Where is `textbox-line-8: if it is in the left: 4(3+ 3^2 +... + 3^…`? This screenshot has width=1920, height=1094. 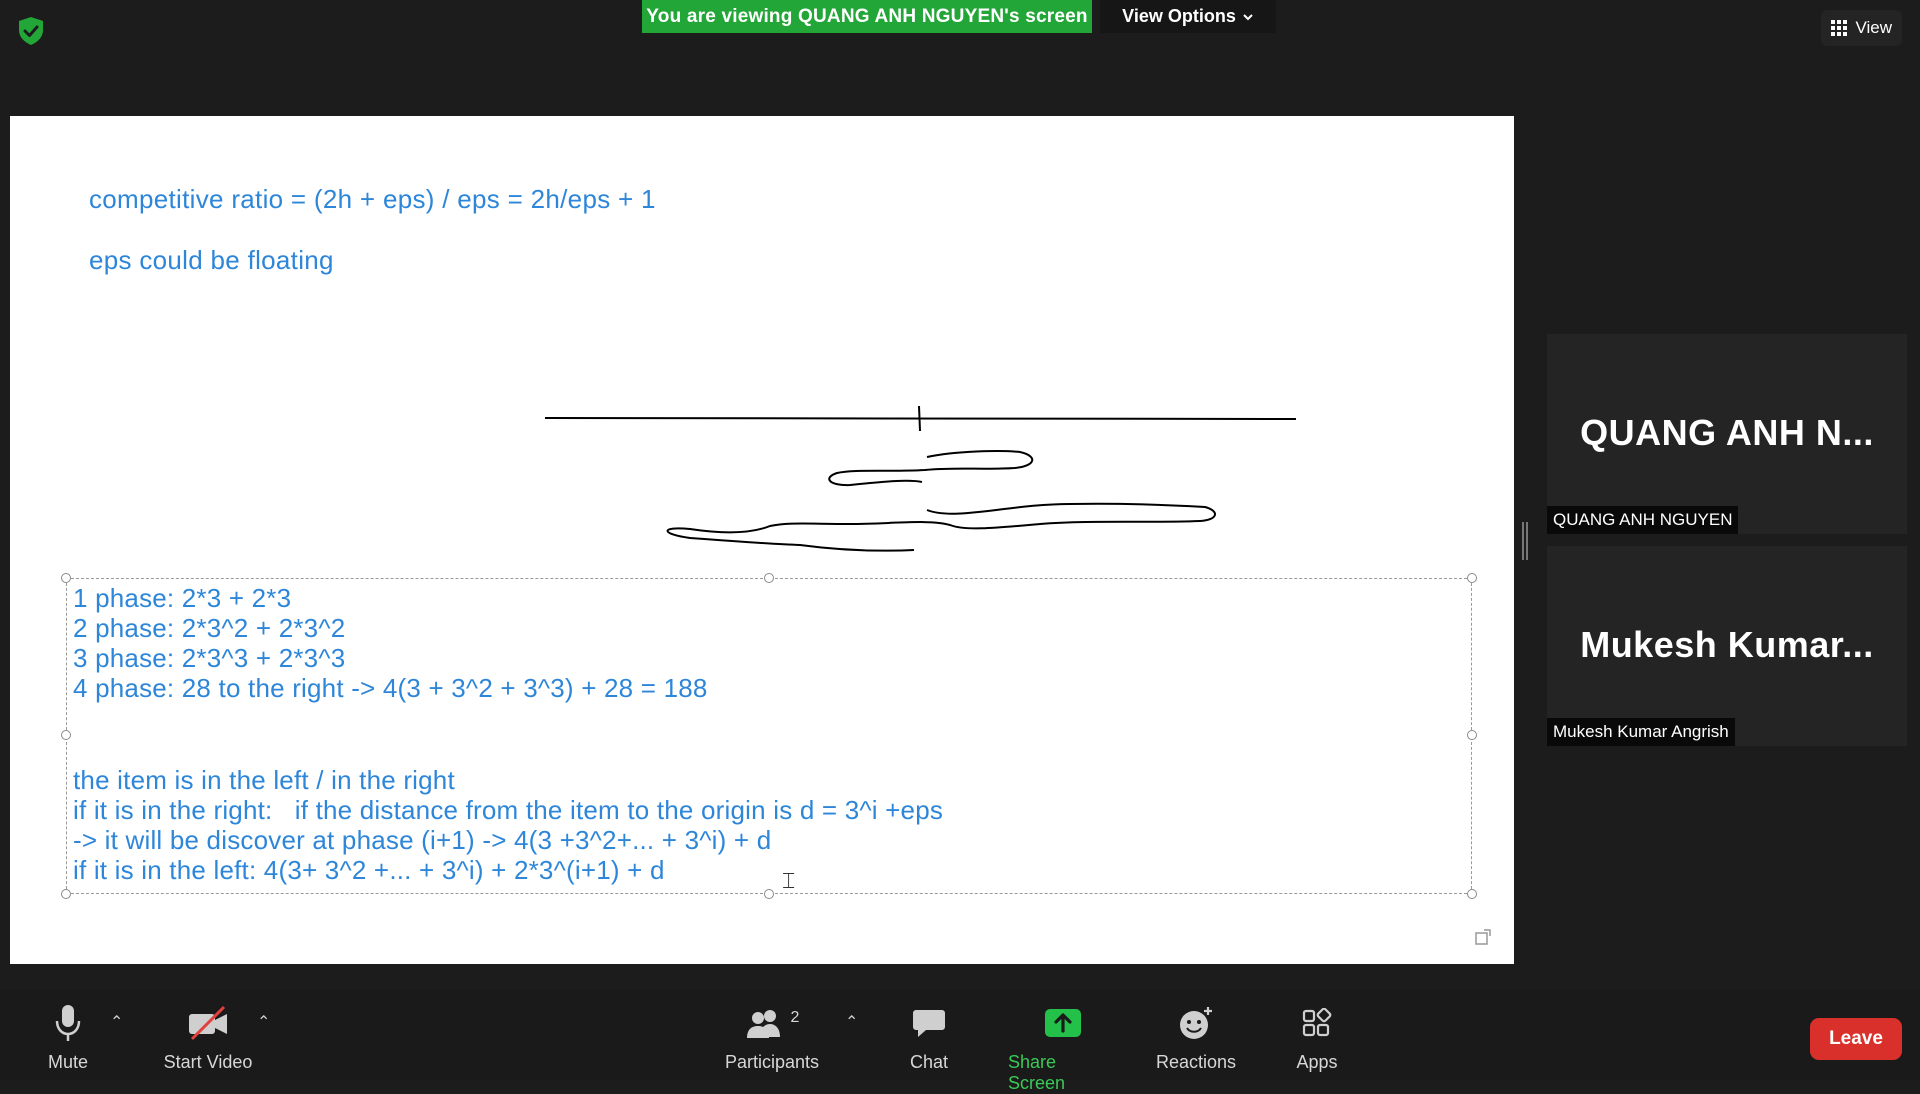
textbox-line-8: if it is in the left: 4(3+ 3^2 +... + 3^… is located at coordinates (369, 870).